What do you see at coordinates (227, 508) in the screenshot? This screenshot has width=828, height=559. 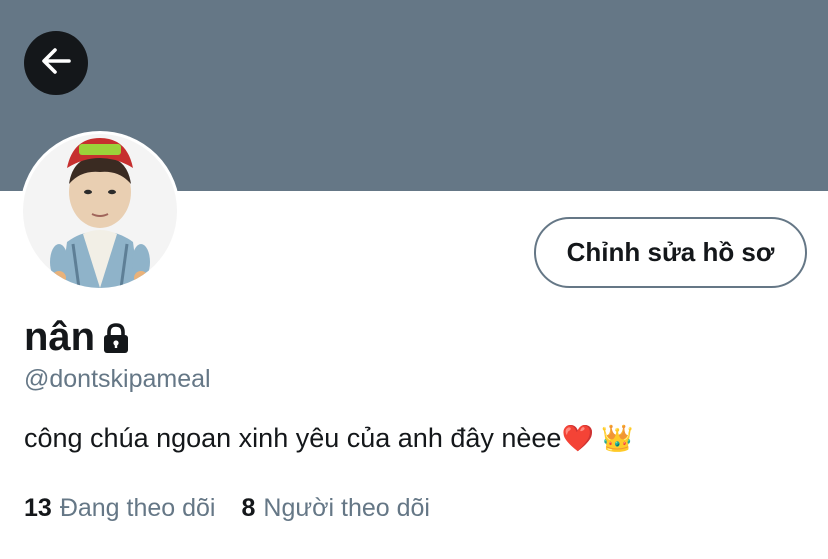 I see `follow-stats: 13 Đang theo dõi 8 Người theo dõi` at bounding box center [227, 508].